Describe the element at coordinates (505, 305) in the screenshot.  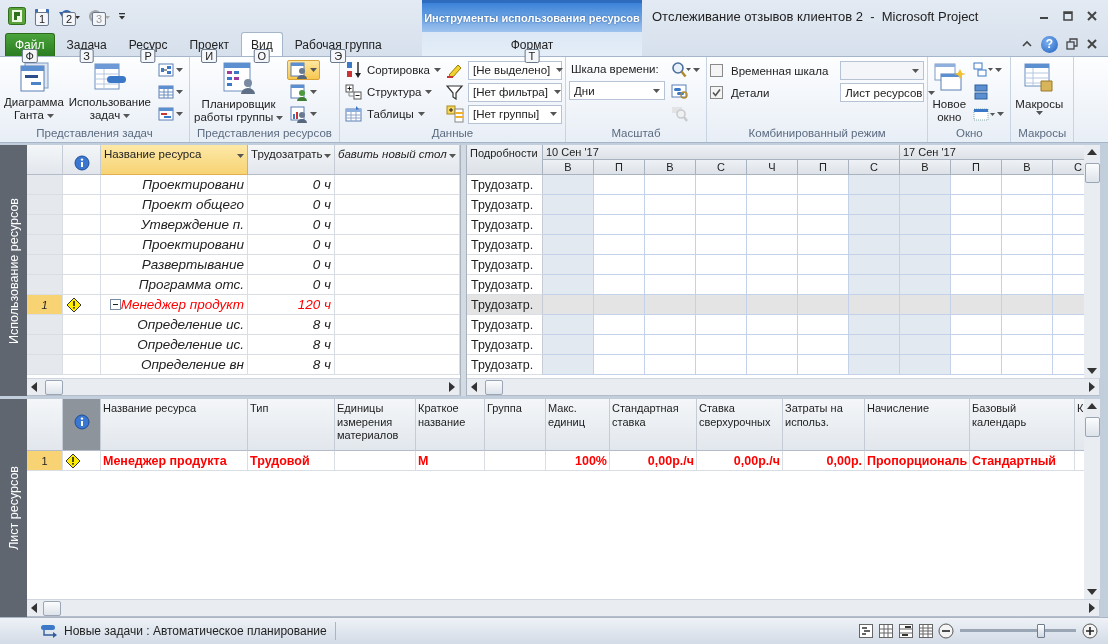
I see `table-cell: Трудозатр.` at that location.